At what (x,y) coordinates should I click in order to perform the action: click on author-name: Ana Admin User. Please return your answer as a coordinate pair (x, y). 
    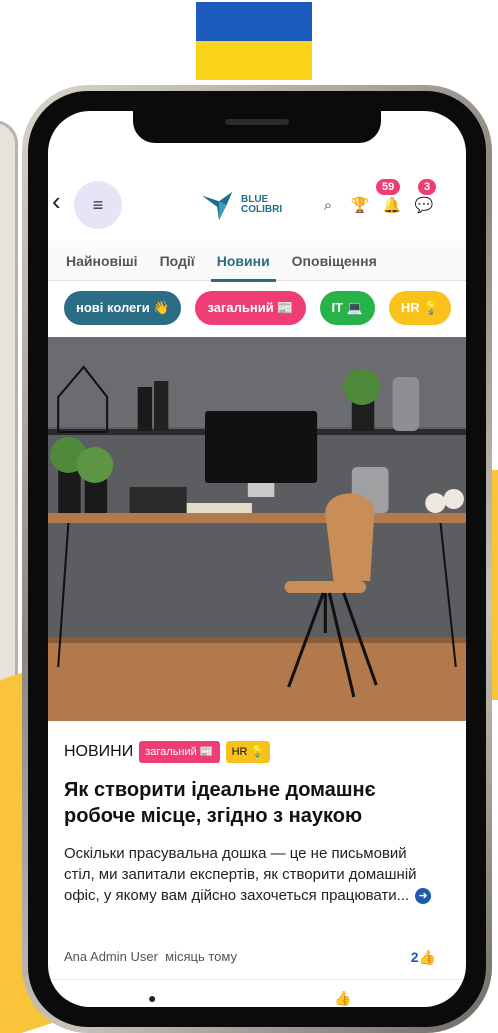
    Looking at the image, I should click on (111, 956).